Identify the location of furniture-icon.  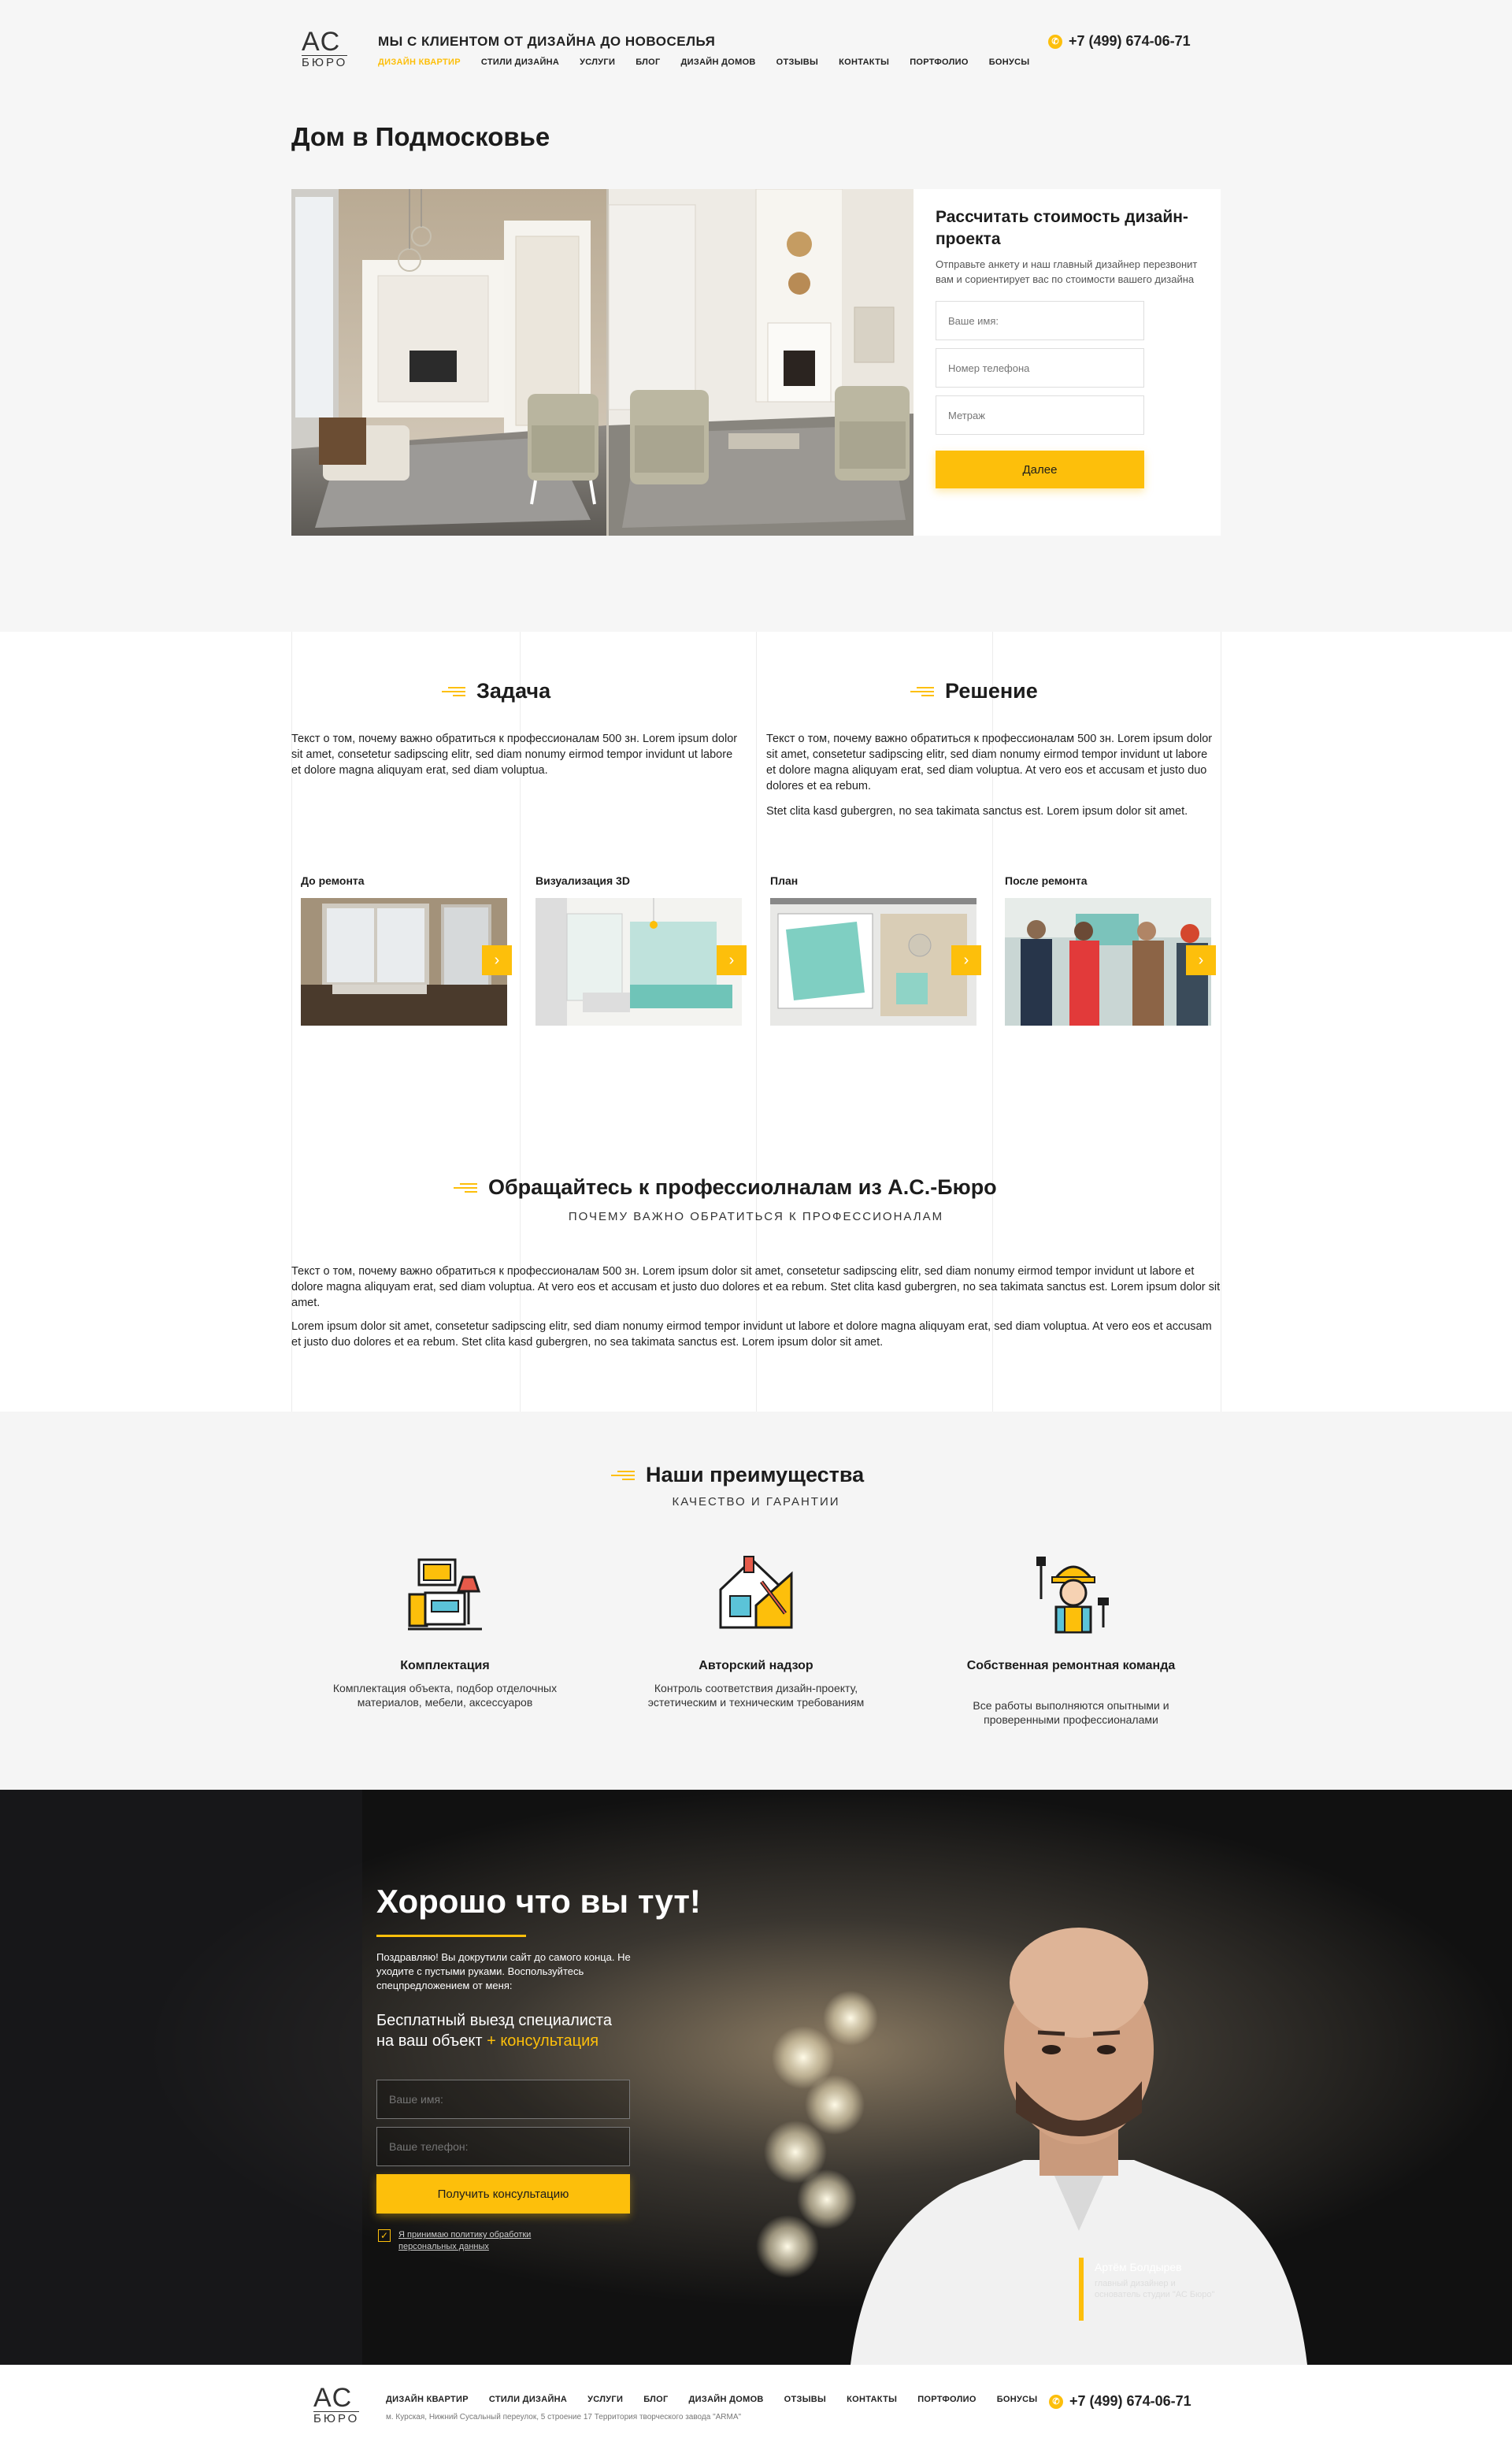
(445, 1597).